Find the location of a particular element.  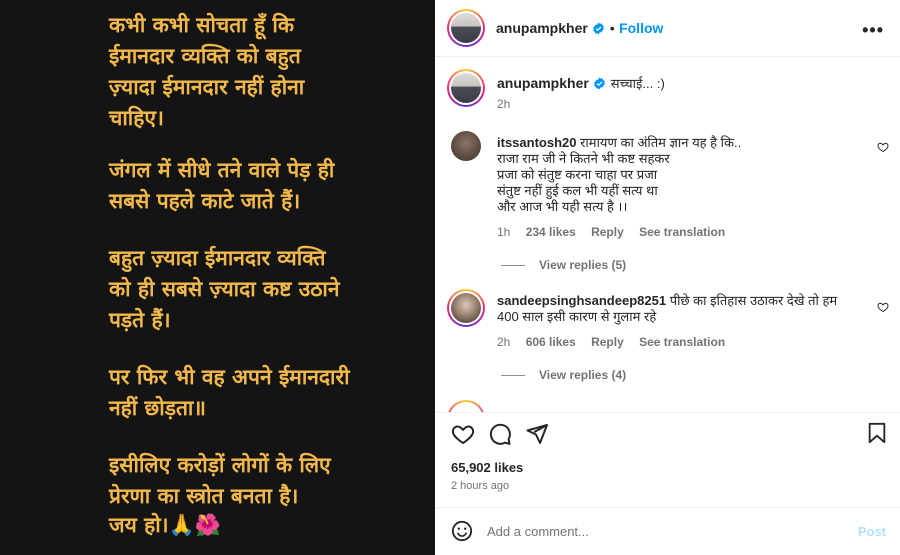

quote-line: पड़ते हैं। is located at coordinates (140, 320).